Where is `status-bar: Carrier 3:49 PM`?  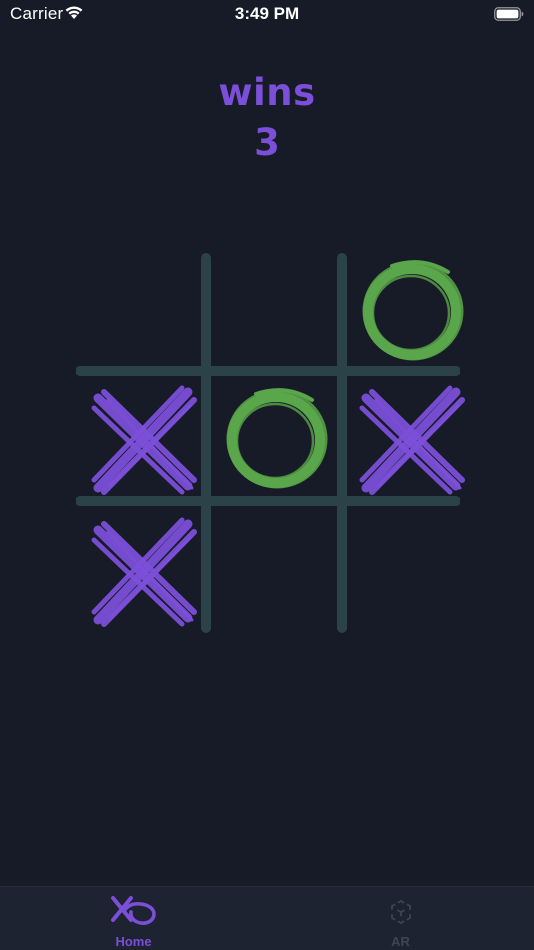 status-bar: Carrier 3:49 PM is located at coordinates (267, 14).